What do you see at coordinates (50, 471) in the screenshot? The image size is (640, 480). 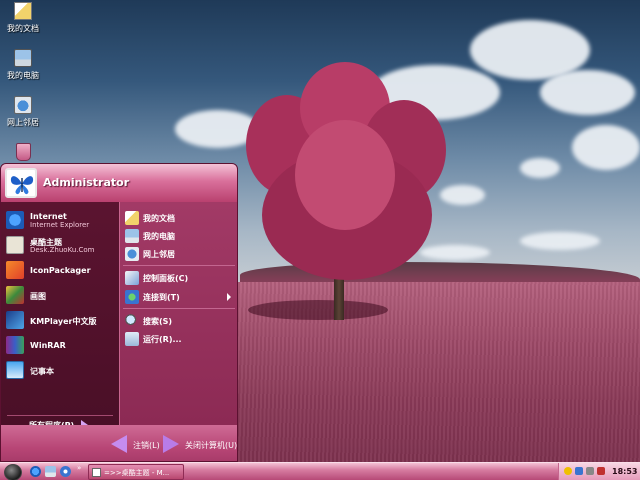 I see `quick-launch-show-desktop-icon` at bounding box center [50, 471].